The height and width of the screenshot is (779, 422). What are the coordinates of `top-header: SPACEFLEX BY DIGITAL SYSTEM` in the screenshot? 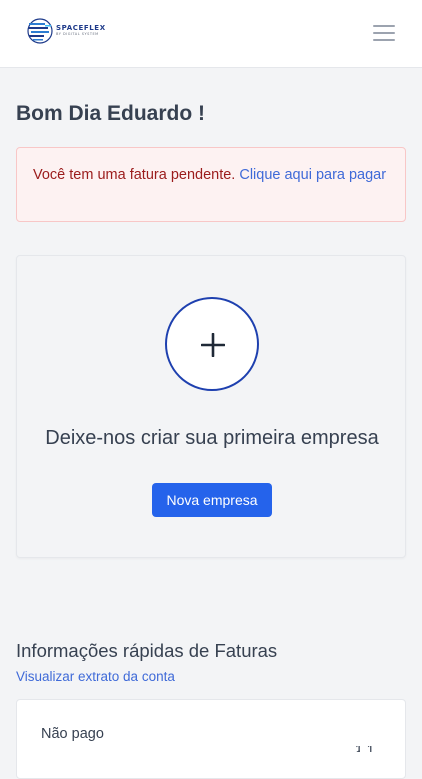 It's located at (211, 34).